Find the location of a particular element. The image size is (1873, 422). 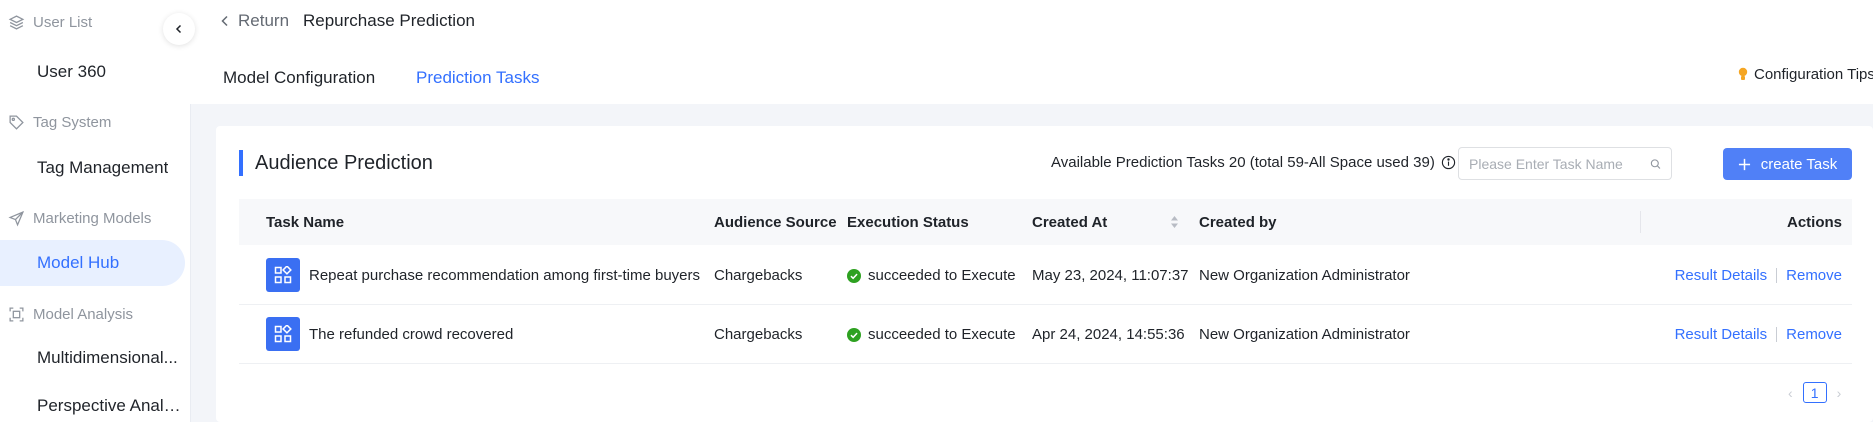

column-audience-source: Audience Source is located at coordinates (775, 222).